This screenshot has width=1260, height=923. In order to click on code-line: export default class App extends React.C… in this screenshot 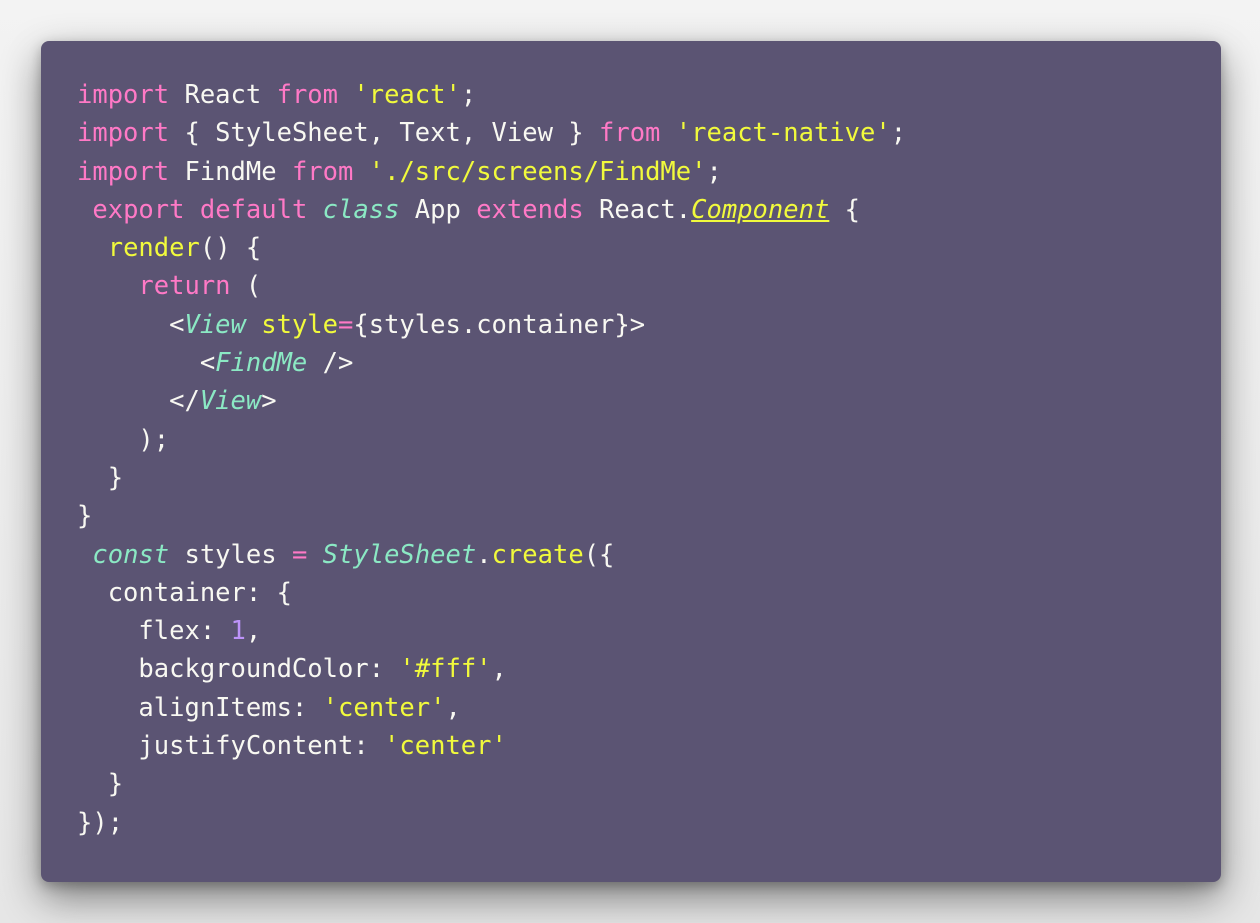, I will do `click(491, 210)`.